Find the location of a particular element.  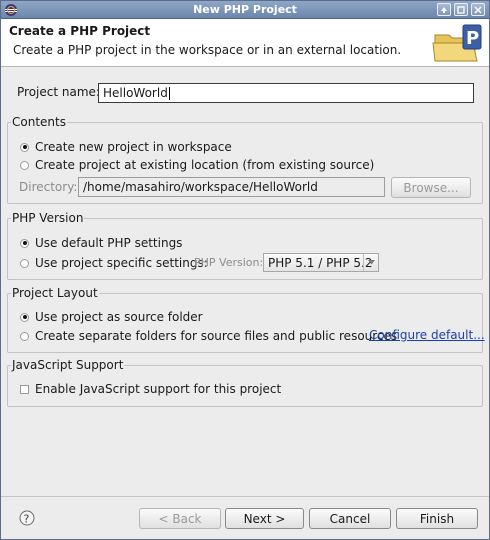

project-name-row: Project name: is located at coordinates (58, 92).